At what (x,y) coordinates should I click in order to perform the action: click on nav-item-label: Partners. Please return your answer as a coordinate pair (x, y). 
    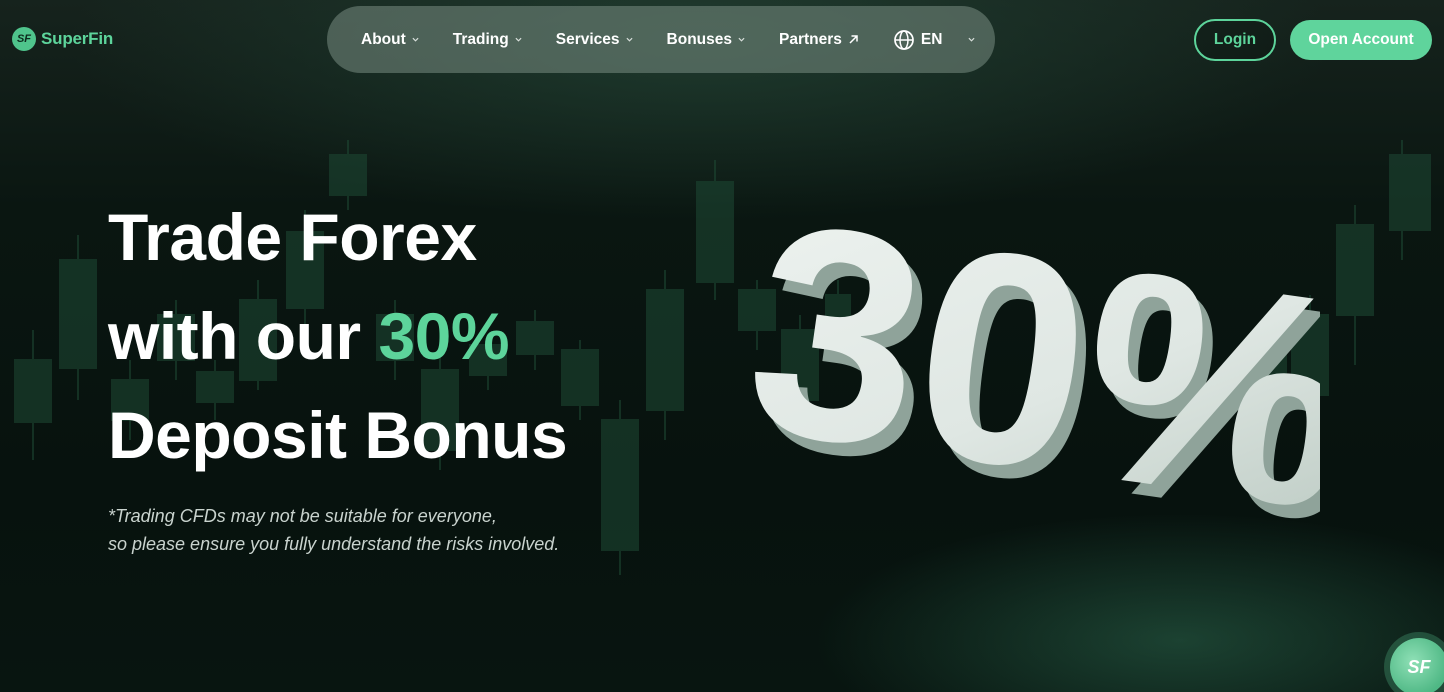
    Looking at the image, I should click on (810, 39).